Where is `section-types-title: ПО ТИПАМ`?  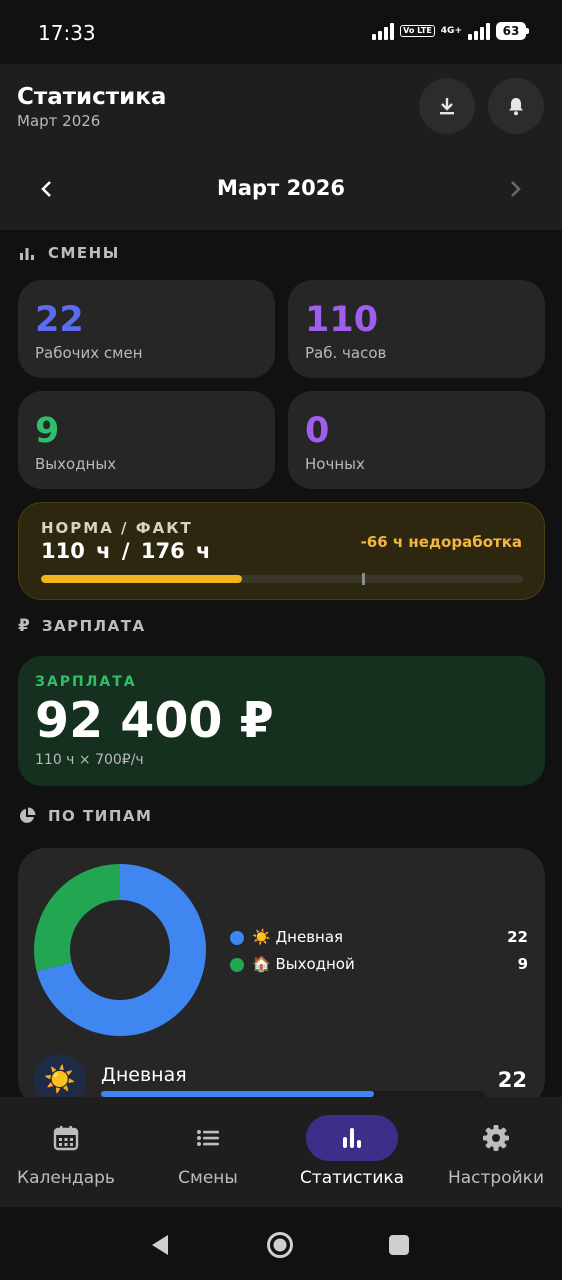
section-types-title: ПО ТИПАМ is located at coordinates (100, 816).